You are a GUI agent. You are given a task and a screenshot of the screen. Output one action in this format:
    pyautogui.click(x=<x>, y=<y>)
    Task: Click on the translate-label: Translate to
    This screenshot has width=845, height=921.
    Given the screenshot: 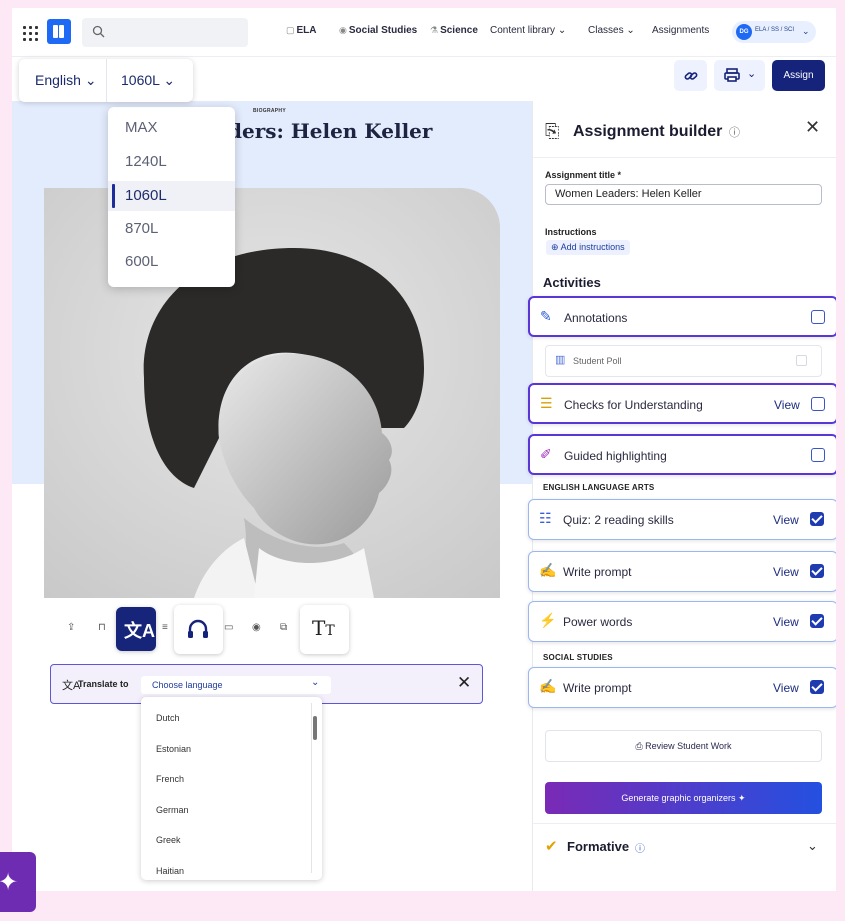 What is the action you would take?
    pyautogui.click(x=103, y=684)
    